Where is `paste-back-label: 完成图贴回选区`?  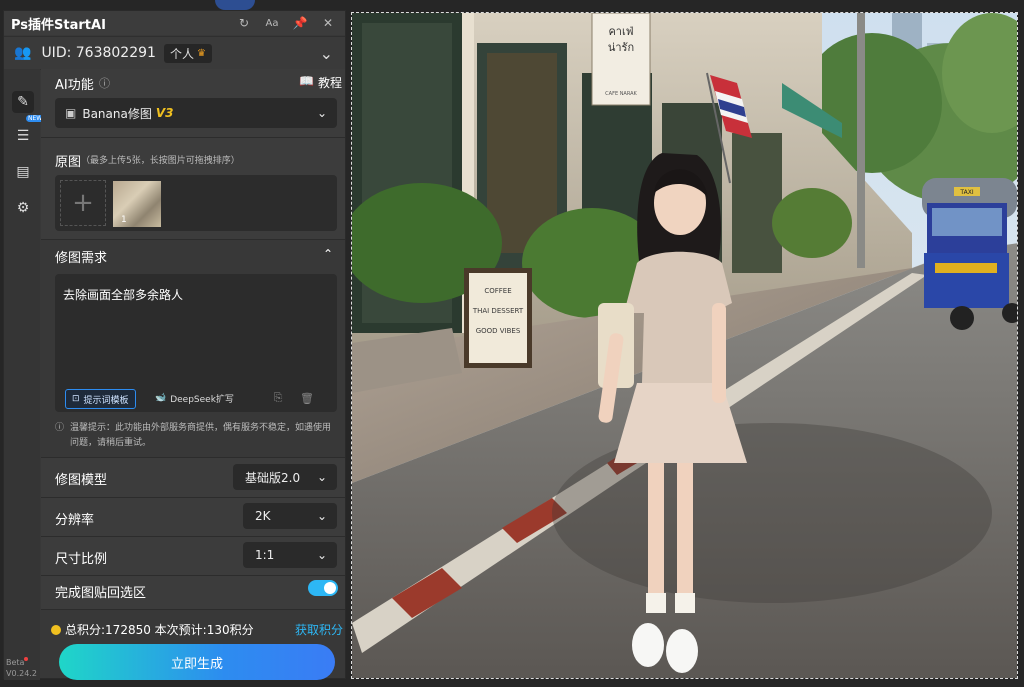 paste-back-label: 完成图贴回选区 is located at coordinates (101, 593).